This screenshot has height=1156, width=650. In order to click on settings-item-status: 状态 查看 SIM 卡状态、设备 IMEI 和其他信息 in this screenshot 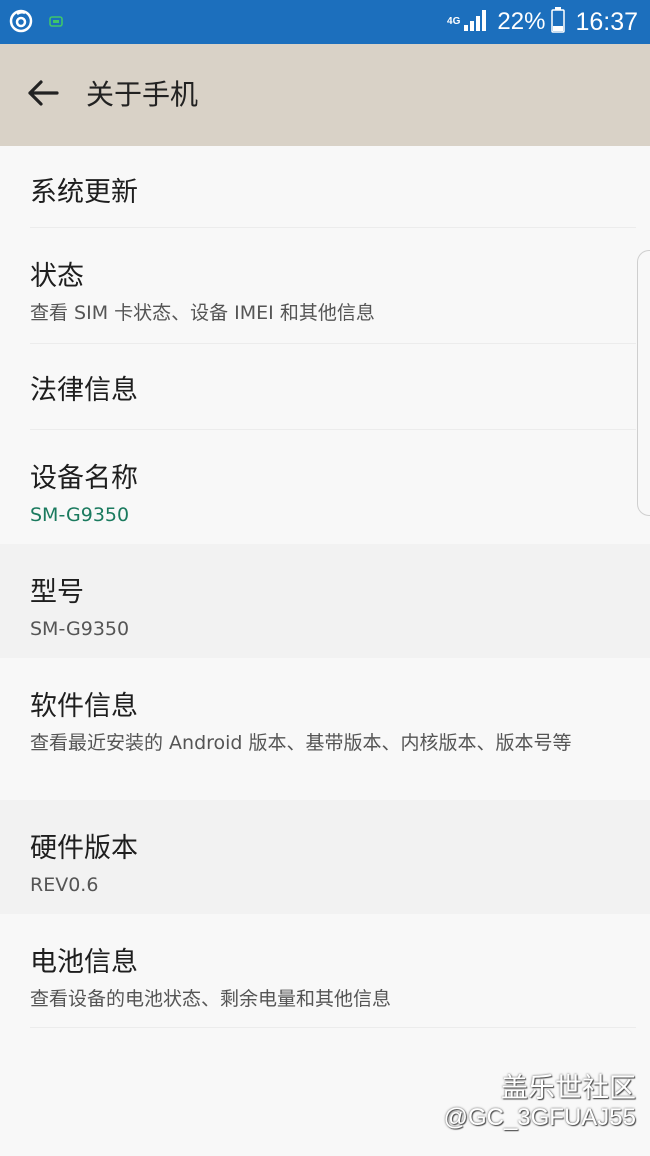, I will do `click(325, 286)`.